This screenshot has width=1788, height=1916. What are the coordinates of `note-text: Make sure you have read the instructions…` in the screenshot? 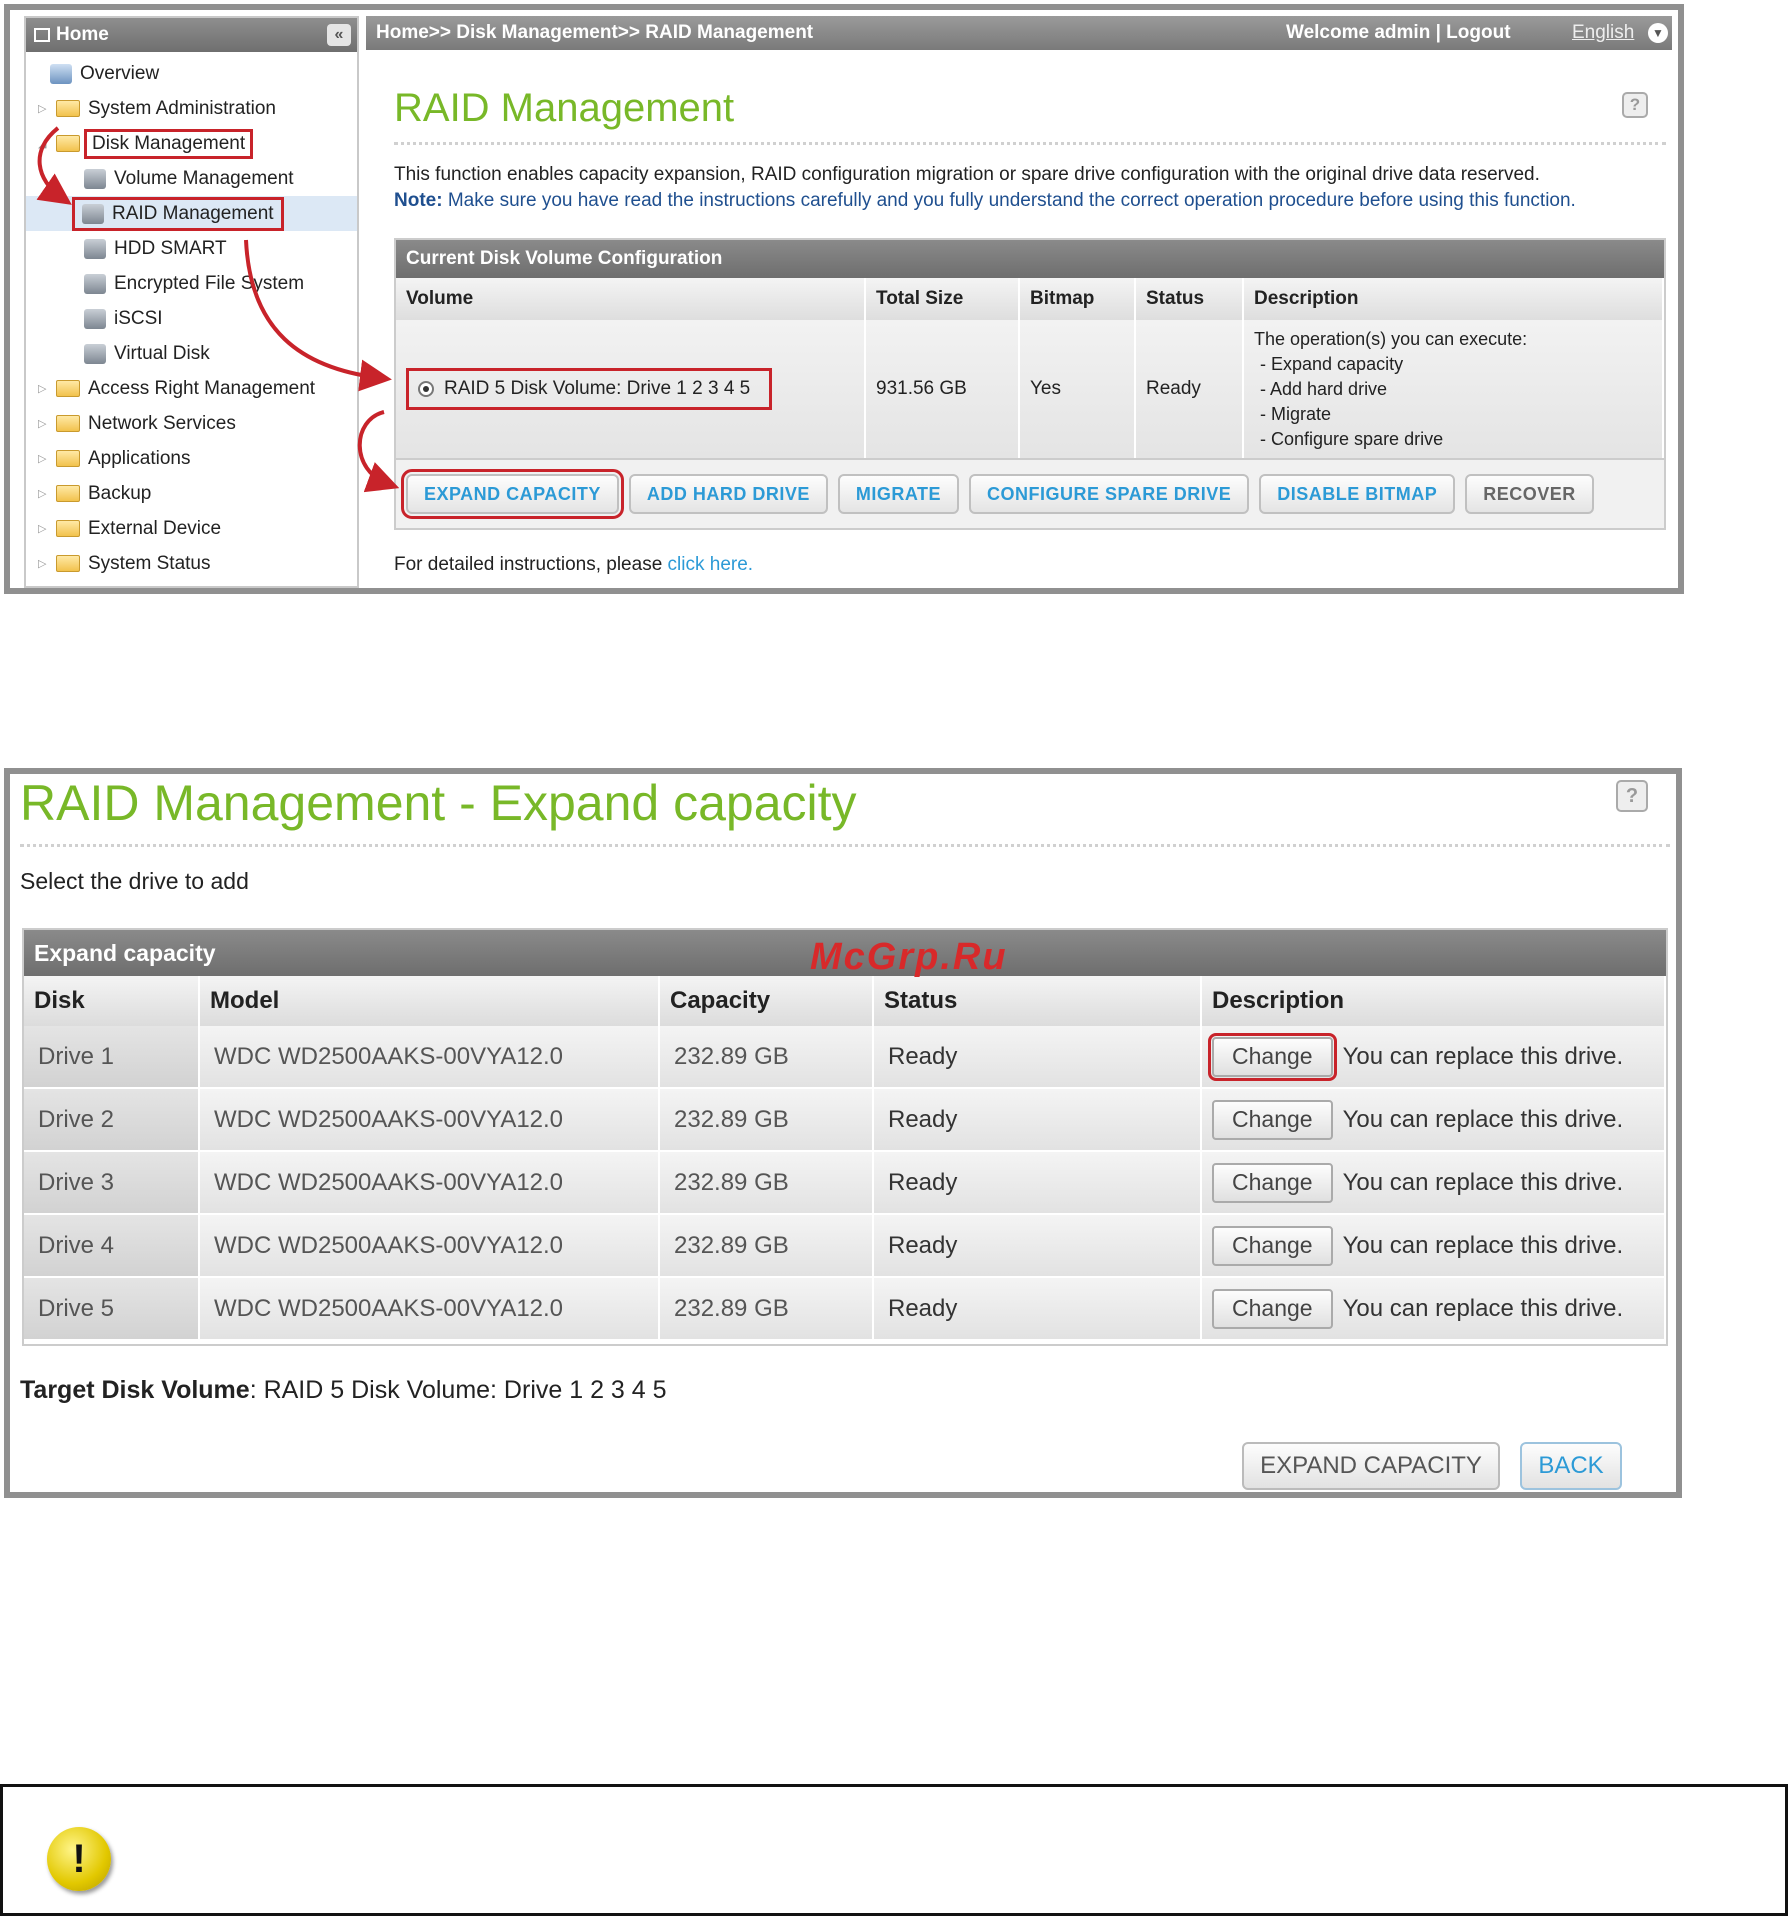 It's located at (1009, 200).